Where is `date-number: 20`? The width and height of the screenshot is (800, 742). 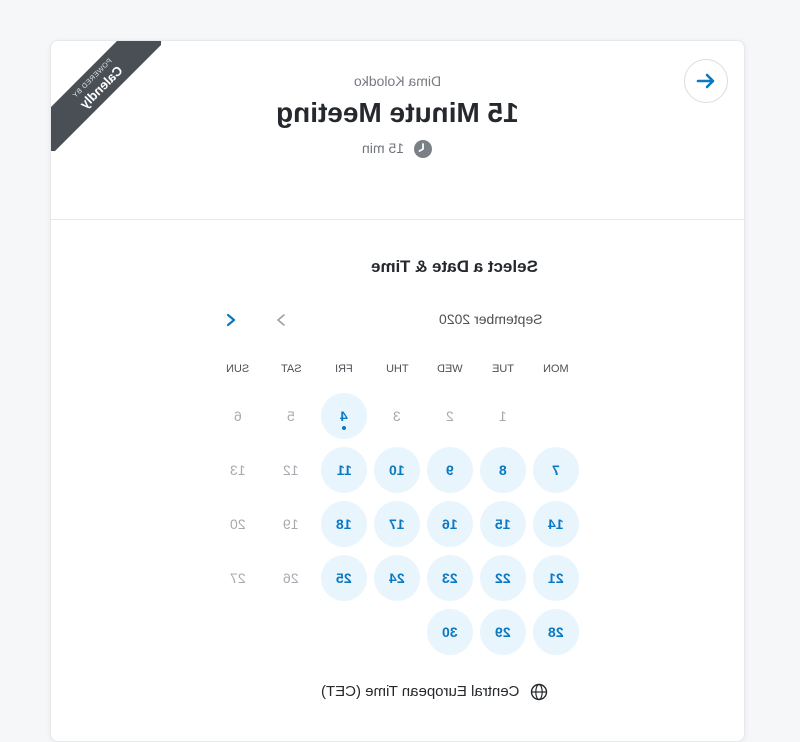 date-number: 20 is located at coordinates (238, 524).